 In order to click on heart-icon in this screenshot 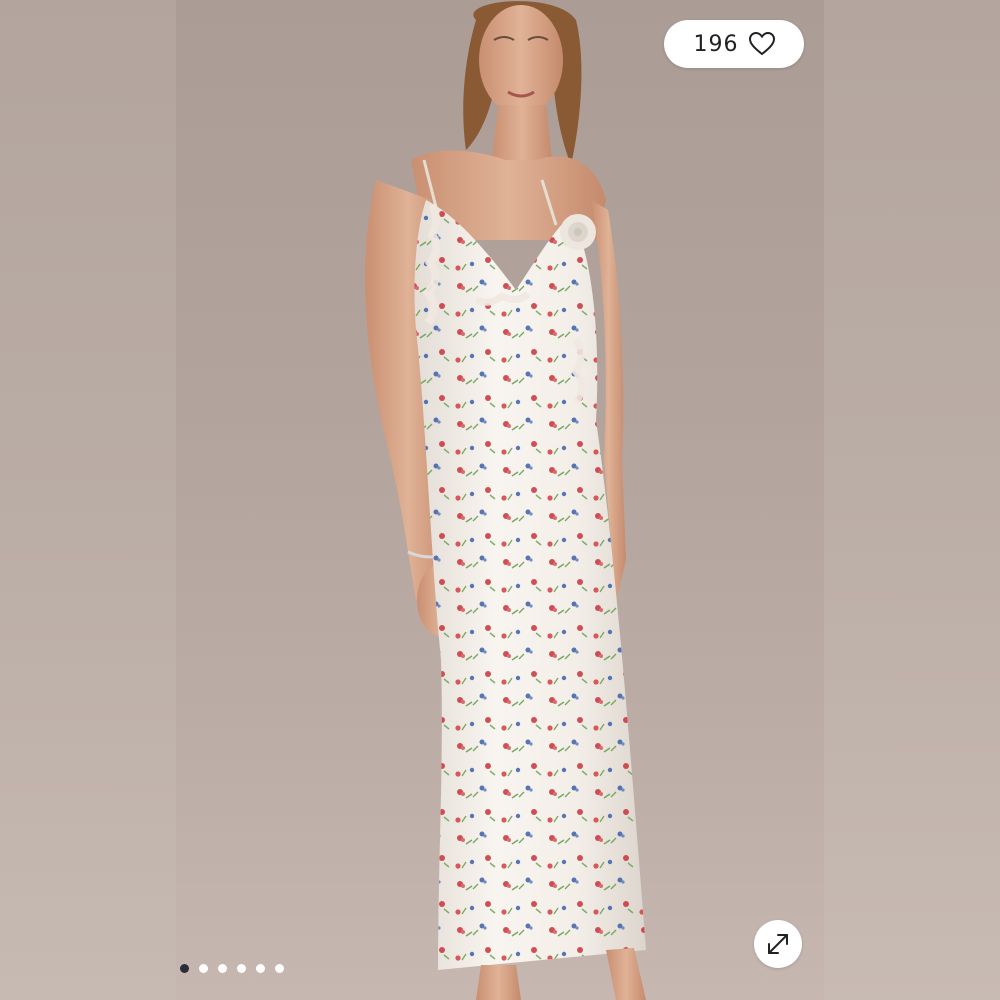, I will do `click(761, 44)`.